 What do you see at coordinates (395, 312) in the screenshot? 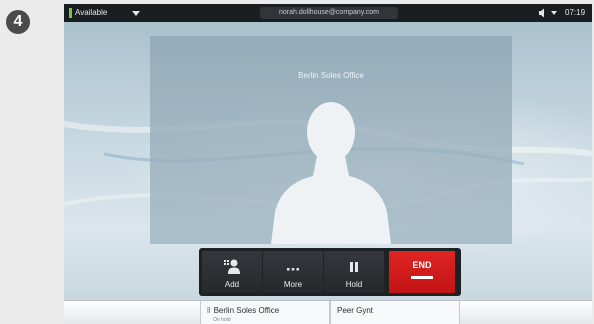
I see `call-item-peer-gynt: Peer Gynt` at bounding box center [395, 312].